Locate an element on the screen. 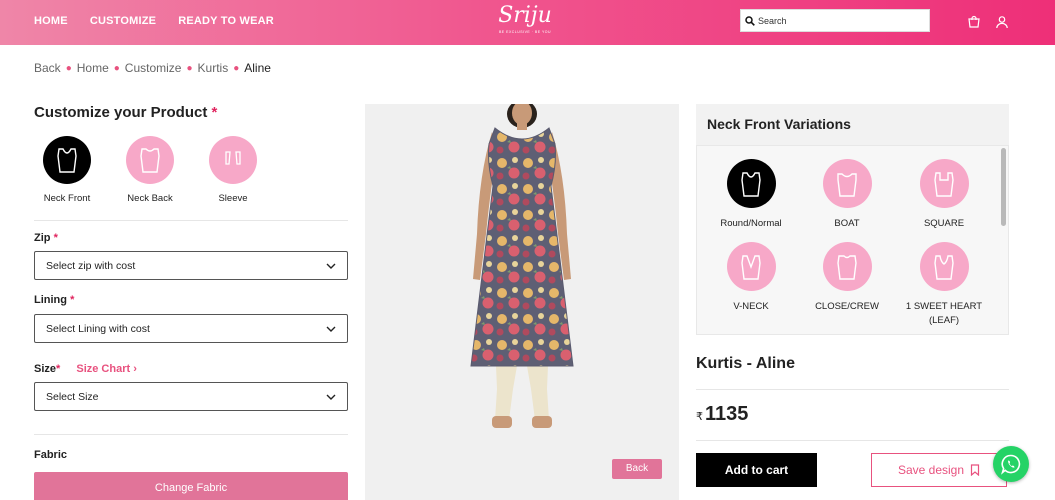 Image resolution: width=1055 pixels, height=500 pixels. variation-sweet-heart: 1 SWEET HEART (LEAF) is located at coordinates (944, 285).